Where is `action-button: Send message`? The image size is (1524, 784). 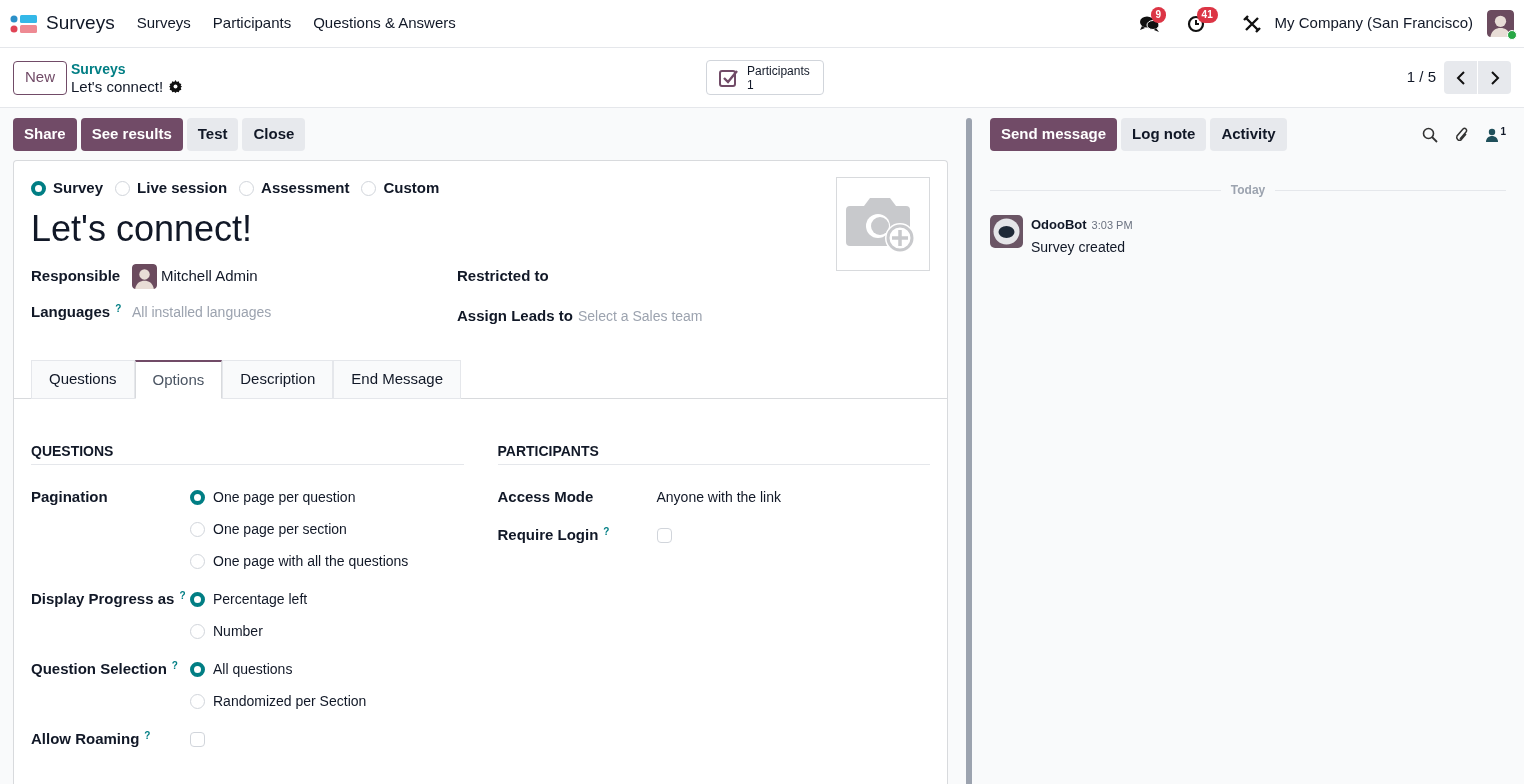 action-button: Send message is located at coordinates (1054, 134).